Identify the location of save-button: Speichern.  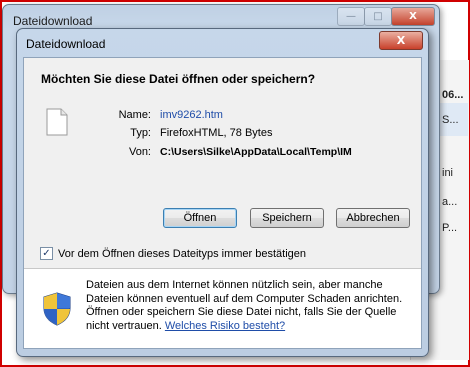
(287, 218).